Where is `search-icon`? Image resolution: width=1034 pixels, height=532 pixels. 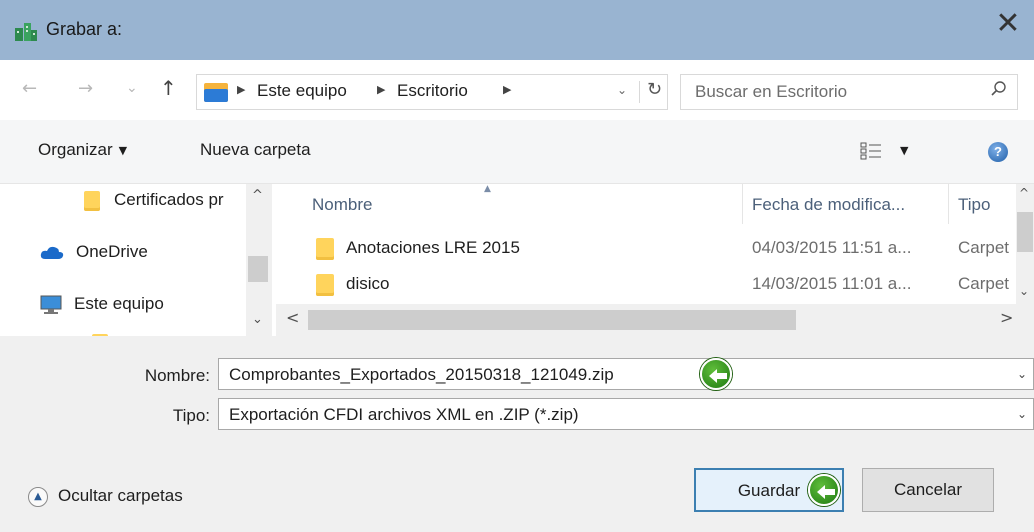 search-icon is located at coordinates (999, 89).